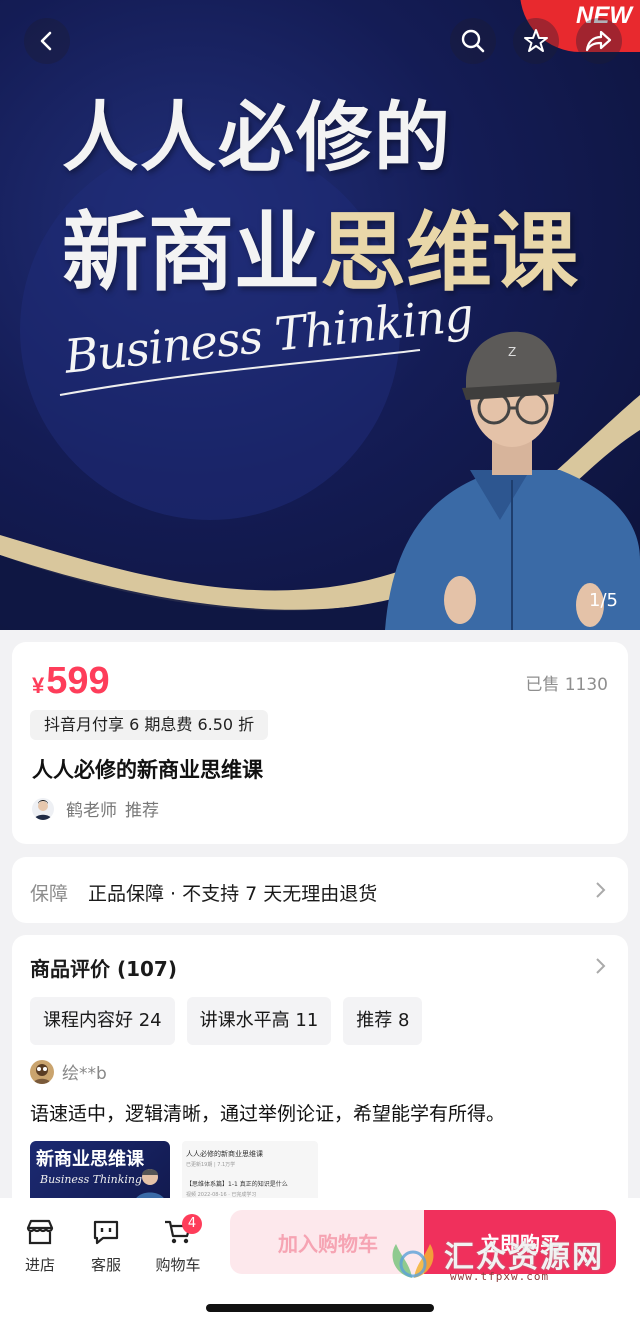  What do you see at coordinates (413, 1261) in the screenshot?
I see `leaf-logo-icon` at bounding box center [413, 1261].